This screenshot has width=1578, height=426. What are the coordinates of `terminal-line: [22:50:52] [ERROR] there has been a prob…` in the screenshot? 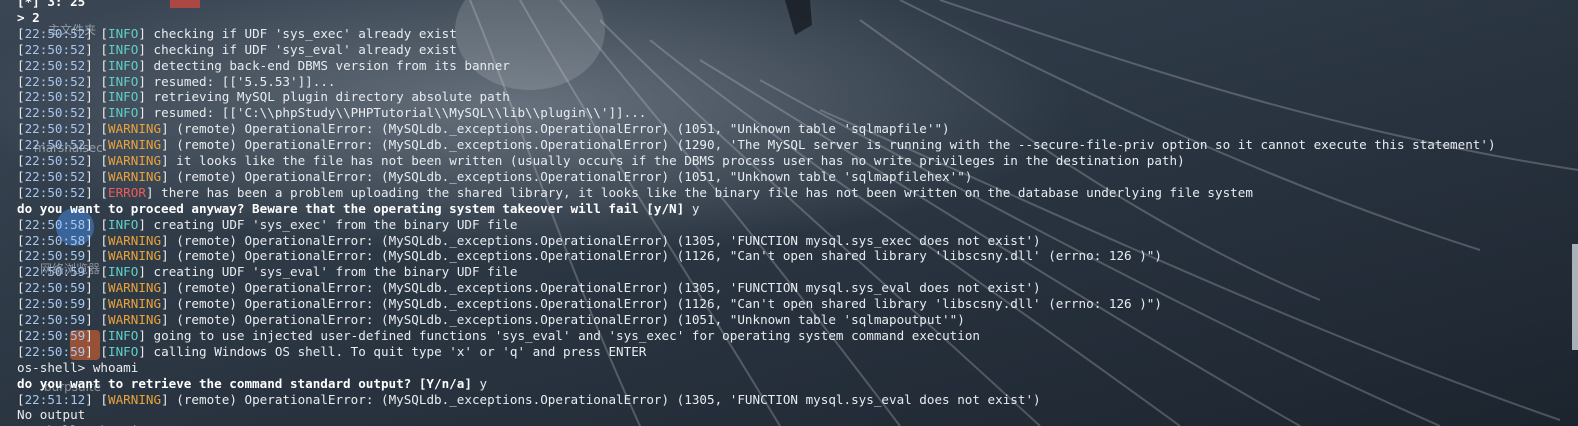 It's located at (635, 193).